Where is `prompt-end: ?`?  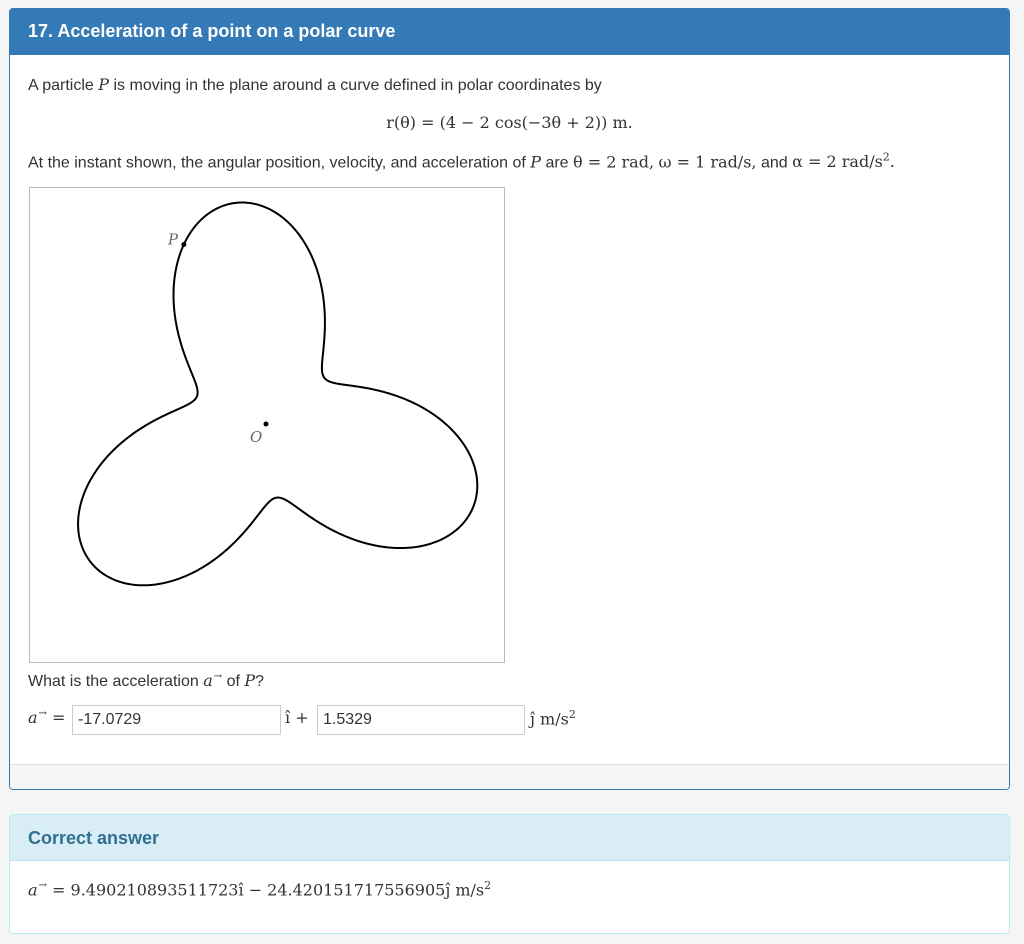
prompt-end: ? is located at coordinates (260, 681).